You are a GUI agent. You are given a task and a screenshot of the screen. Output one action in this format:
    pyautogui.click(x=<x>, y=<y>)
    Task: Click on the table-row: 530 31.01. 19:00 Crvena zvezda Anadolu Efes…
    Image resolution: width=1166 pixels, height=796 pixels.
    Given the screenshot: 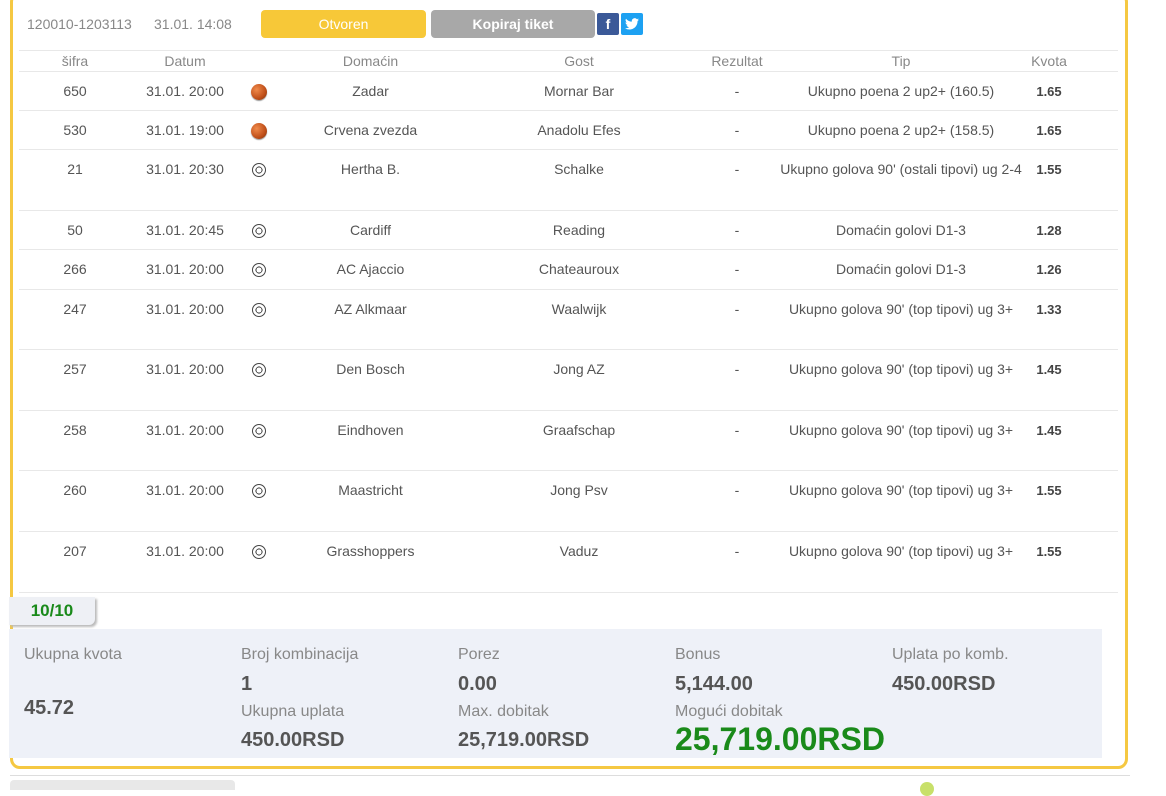 What is the action you would take?
    pyautogui.click(x=568, y=130)
    